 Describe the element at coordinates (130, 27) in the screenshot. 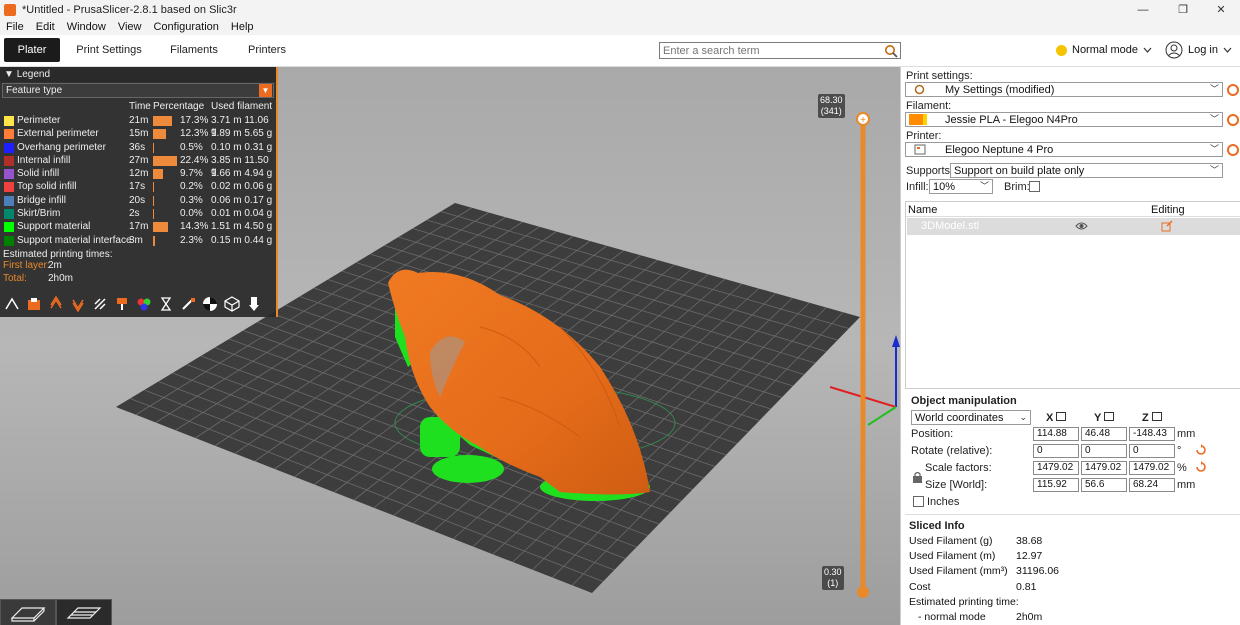

I see `menu-view: View` at that location.